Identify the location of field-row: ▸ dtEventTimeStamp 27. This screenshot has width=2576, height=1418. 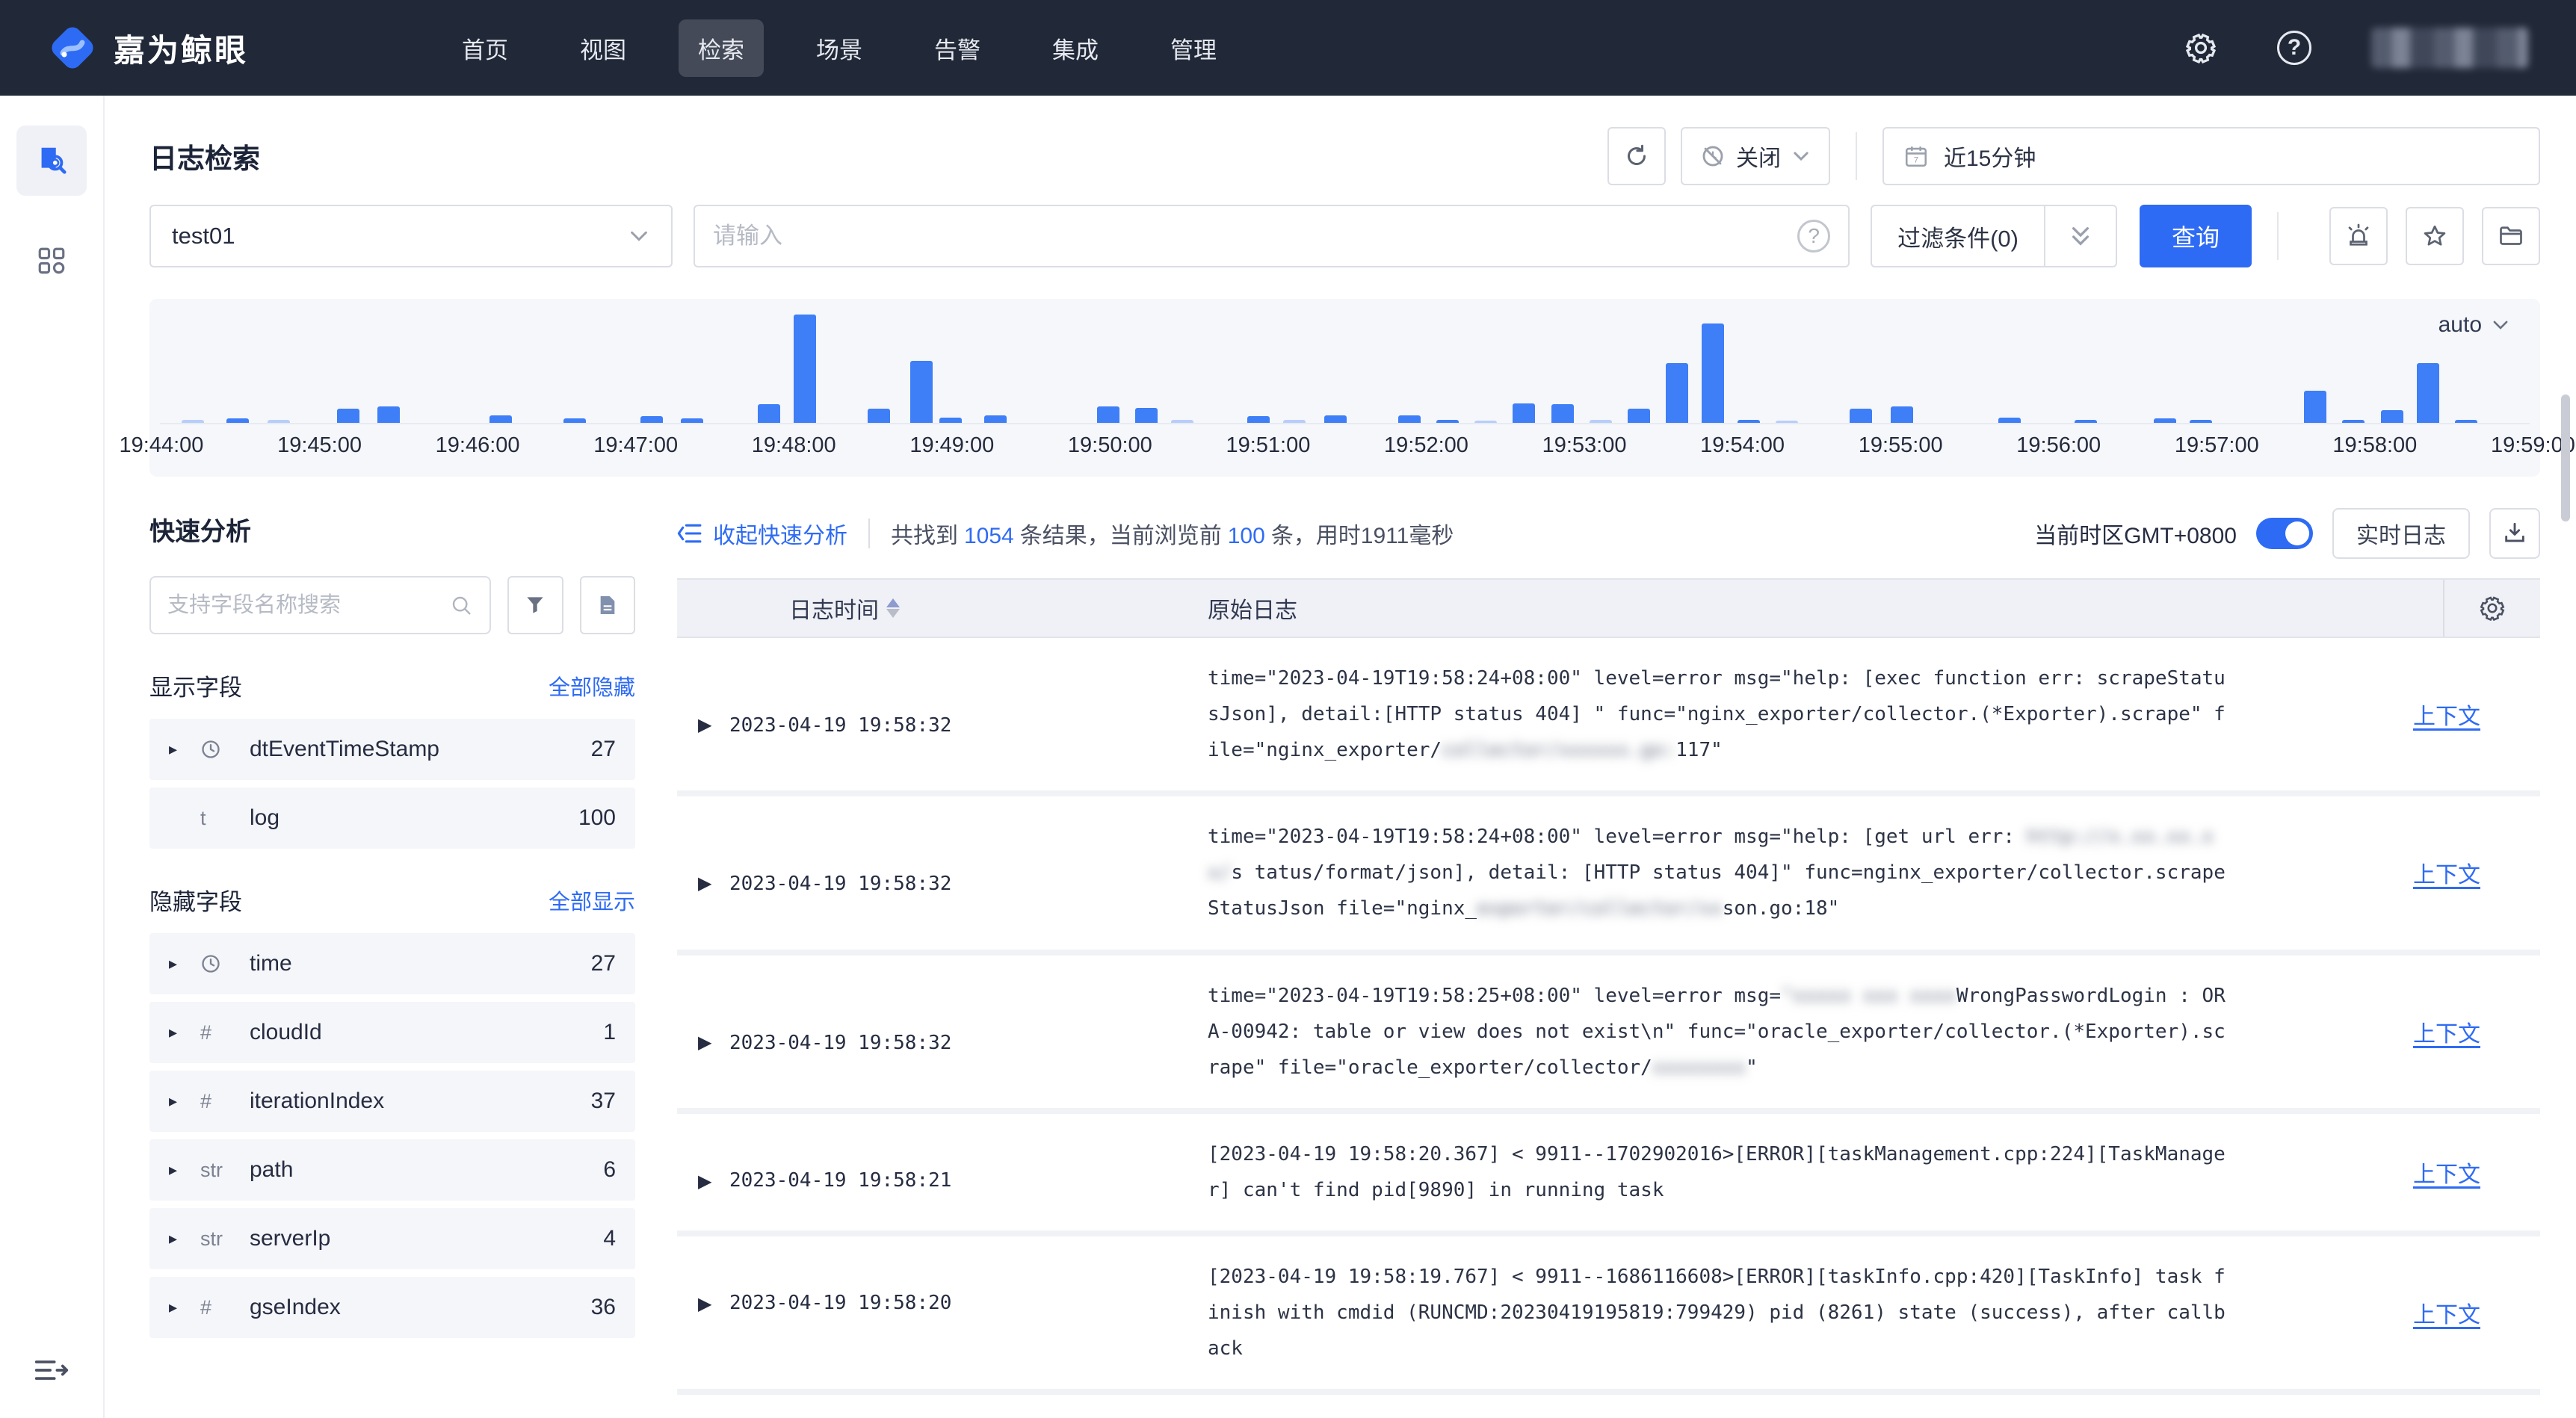
(392, 749).